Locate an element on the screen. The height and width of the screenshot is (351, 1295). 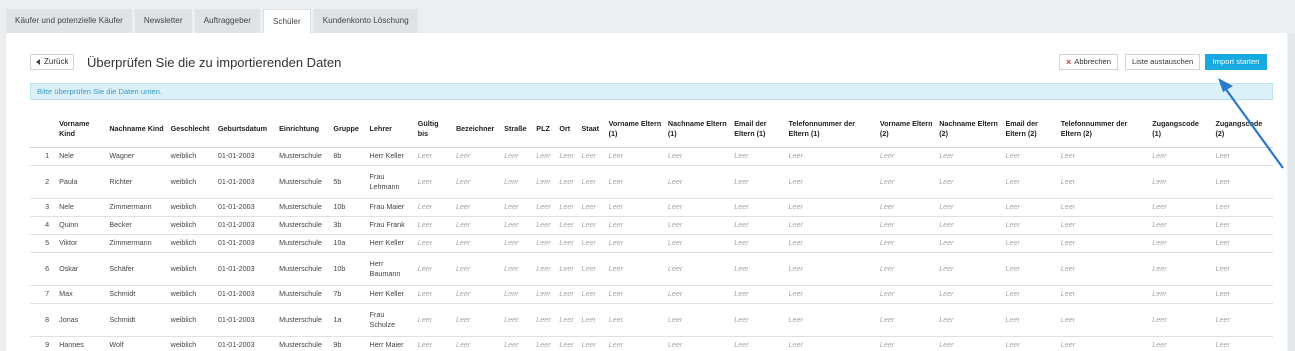
column-header: Email der Eltern (1) is located at coordinates (757, 131).